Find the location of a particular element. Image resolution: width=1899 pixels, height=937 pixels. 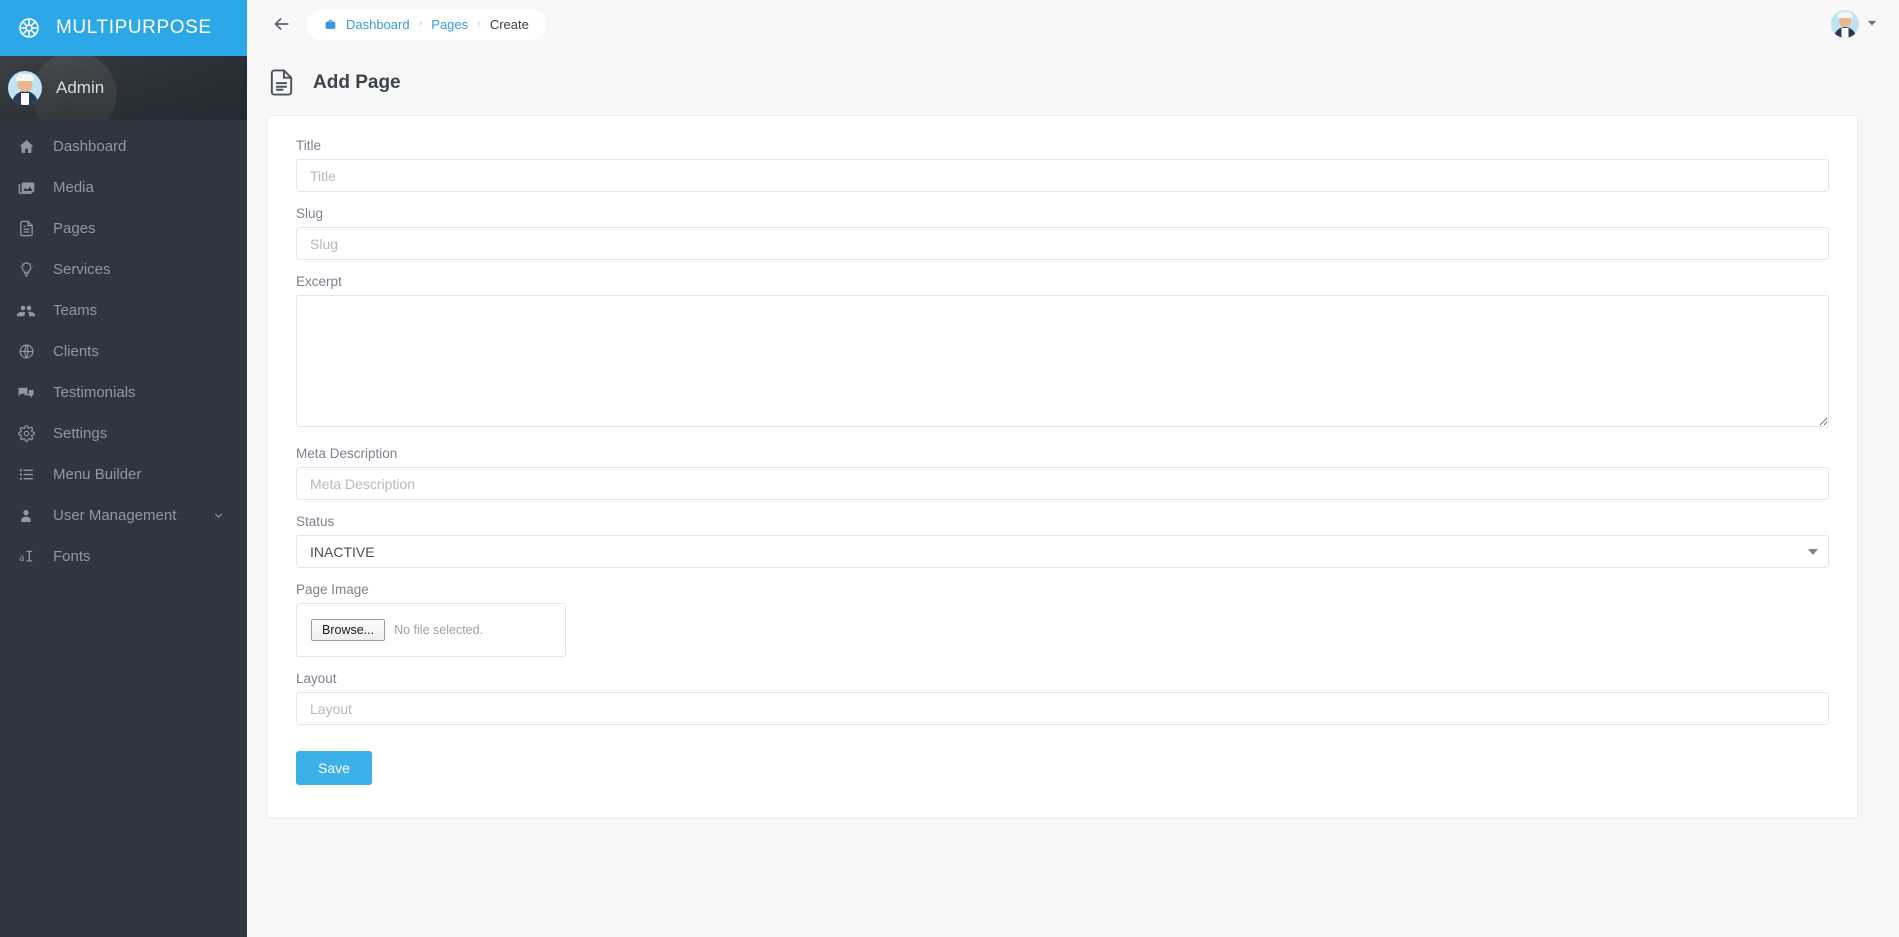

sidebar-item-services: Services is located at coordinates (123, 269).